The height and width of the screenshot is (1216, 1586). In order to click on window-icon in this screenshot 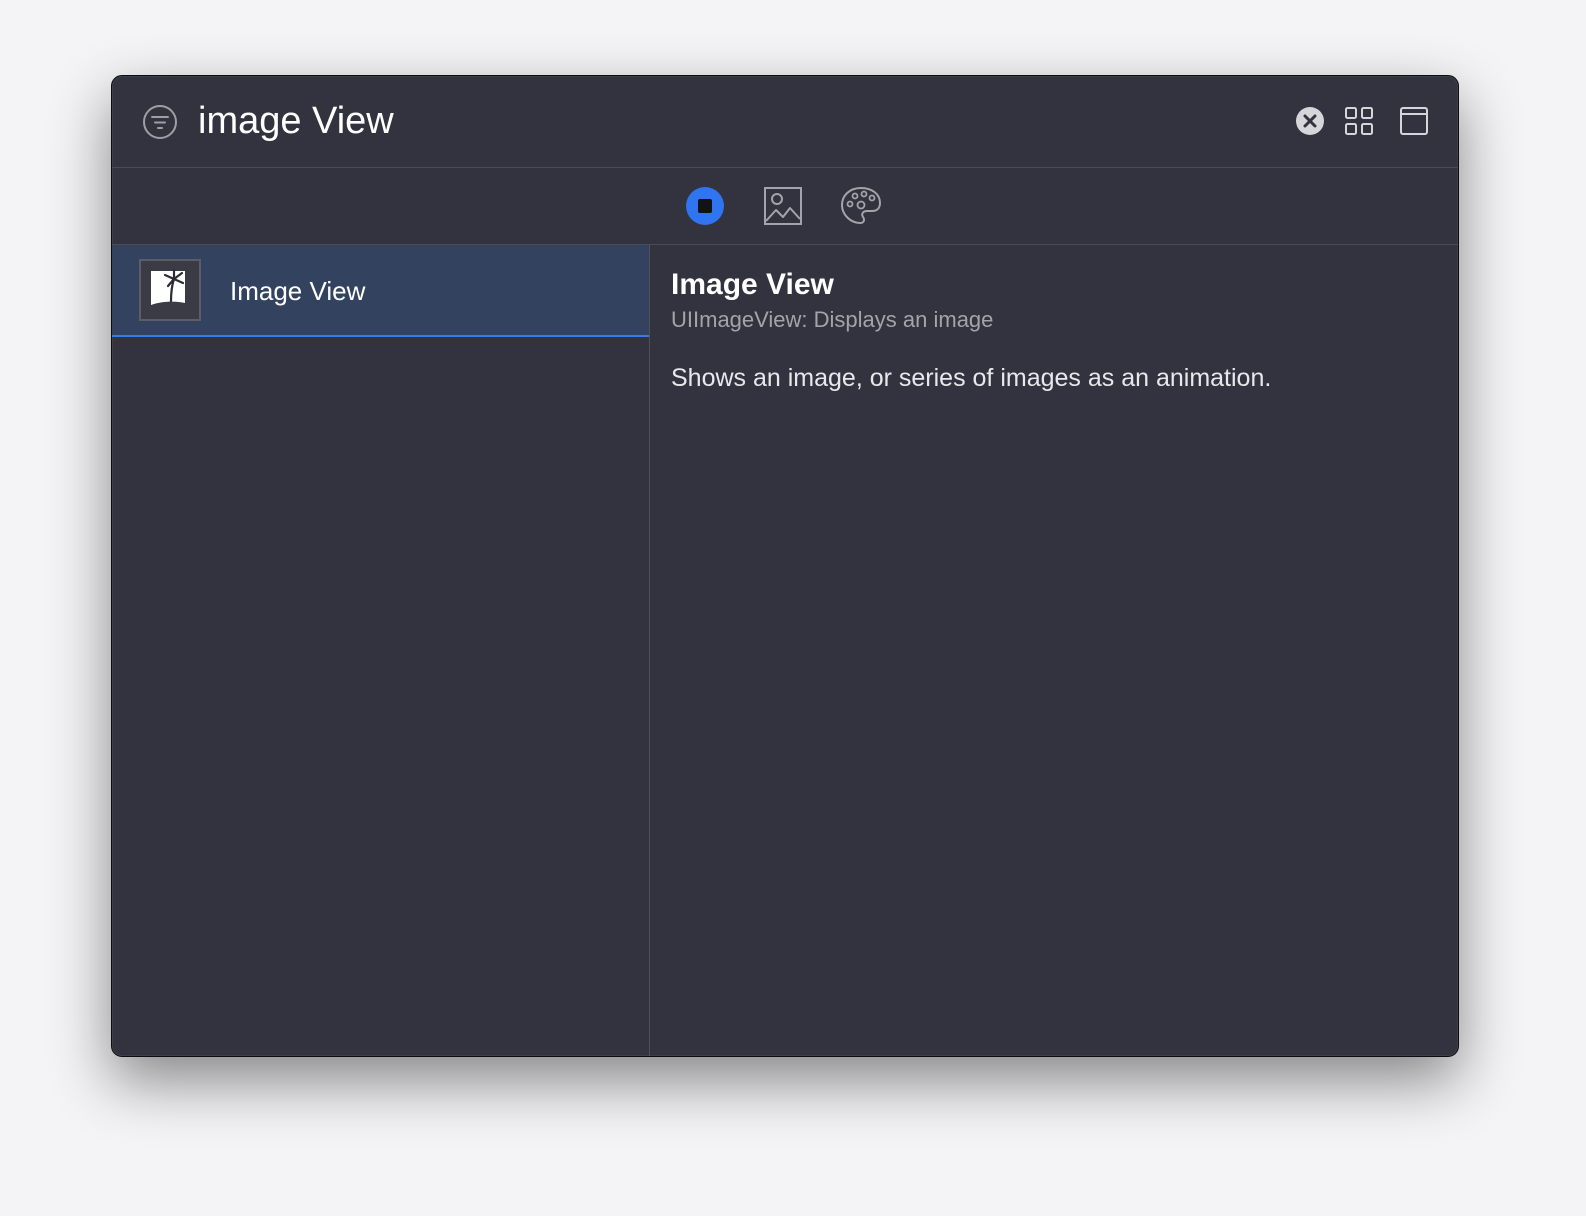, I will do `click(1414, 121)`.